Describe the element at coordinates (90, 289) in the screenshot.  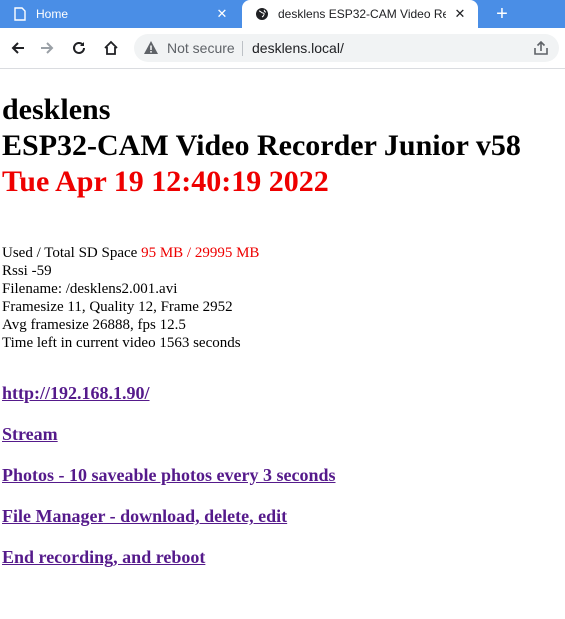
I see `filename-line: Filename: /desklens2.001.avi` at that location.